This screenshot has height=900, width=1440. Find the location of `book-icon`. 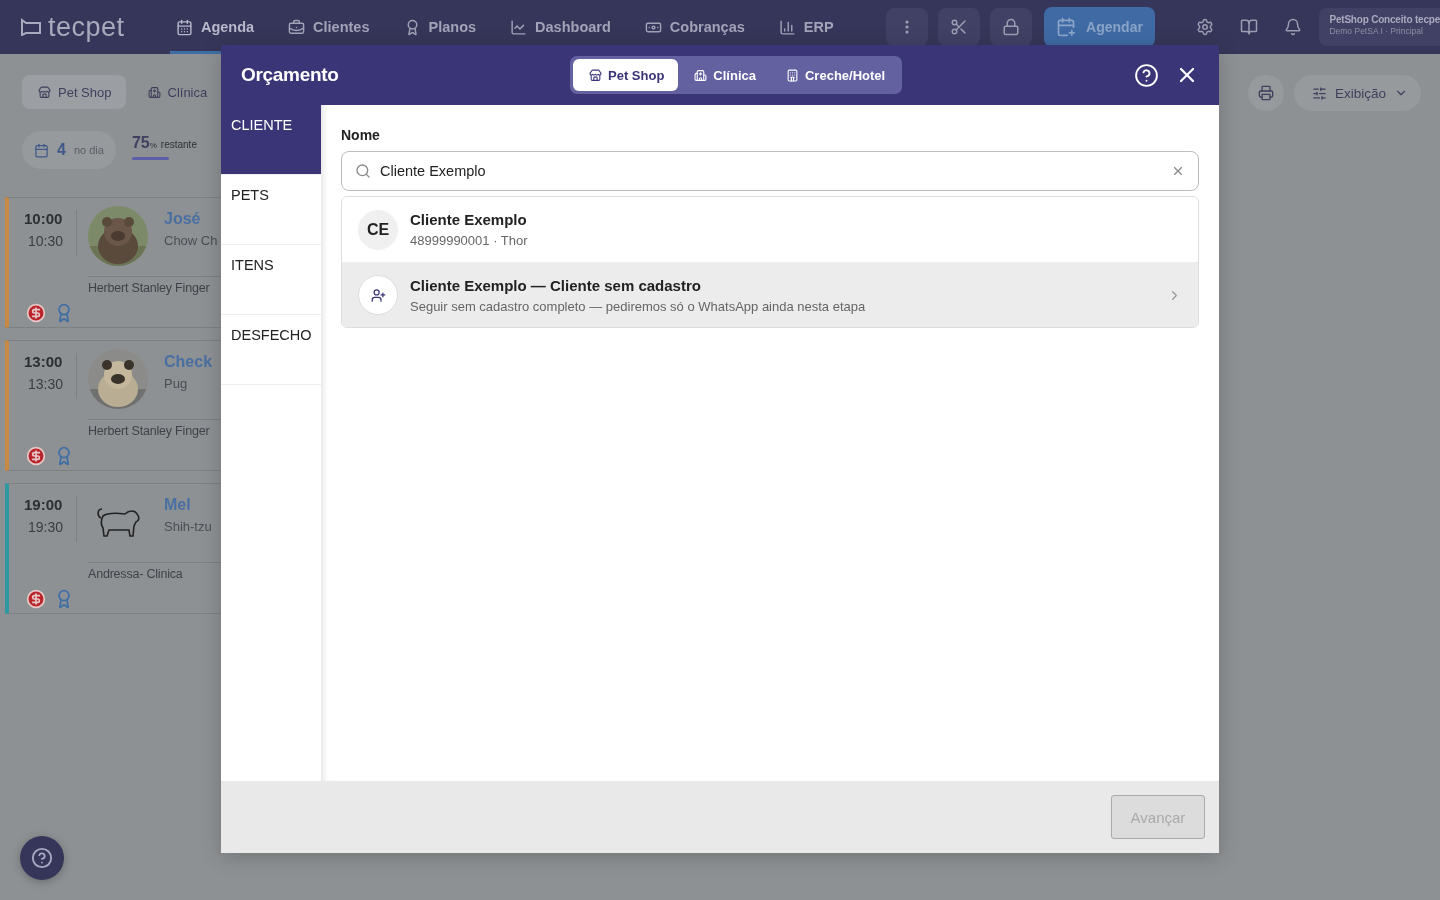

book-icon is located at coordinates (1249, 27).